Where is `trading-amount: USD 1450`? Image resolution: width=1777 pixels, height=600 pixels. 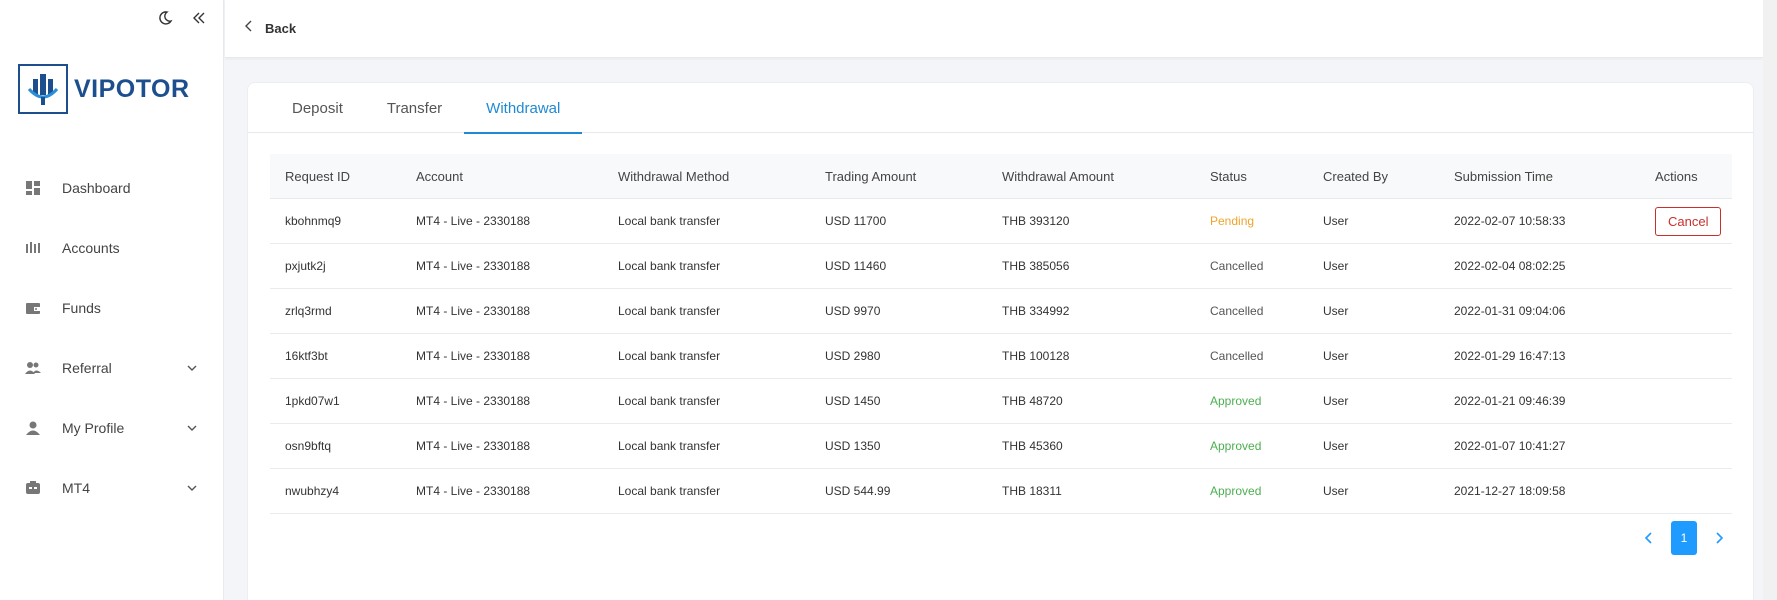 trading-amount: USD 1450 is located at coordinates (853, 401).